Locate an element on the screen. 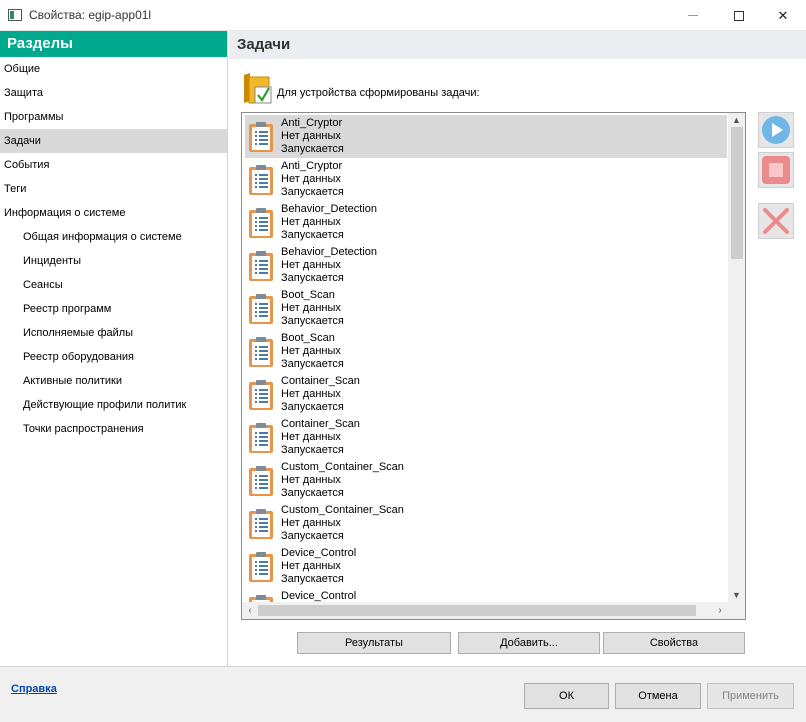 The image size is (806, 722). start-task-button is located at coordinates (776, 130).